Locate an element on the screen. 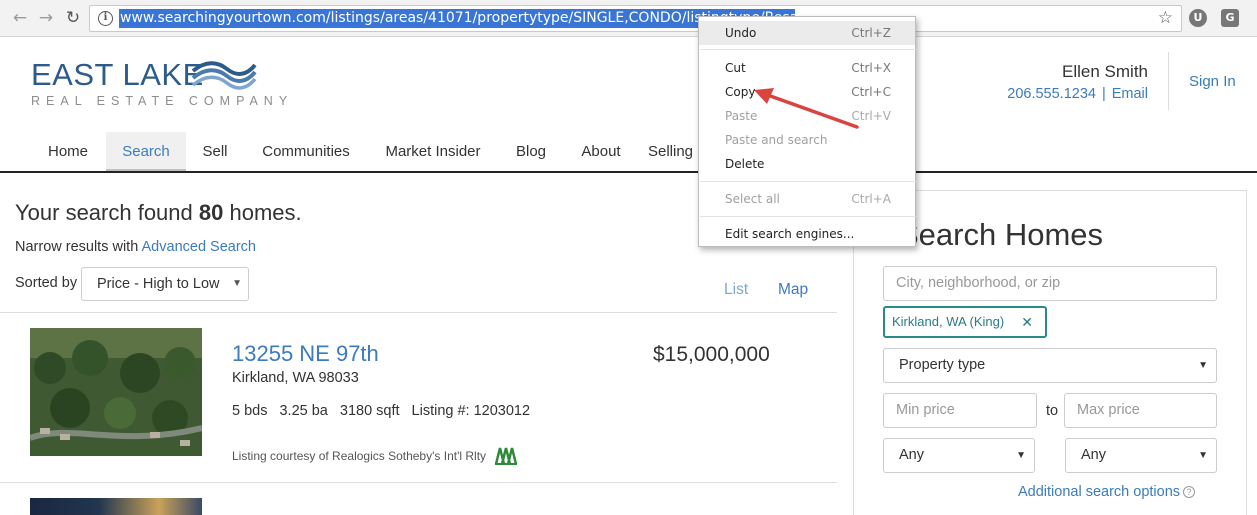  to-label: to is located at coordinates (1052, 411).